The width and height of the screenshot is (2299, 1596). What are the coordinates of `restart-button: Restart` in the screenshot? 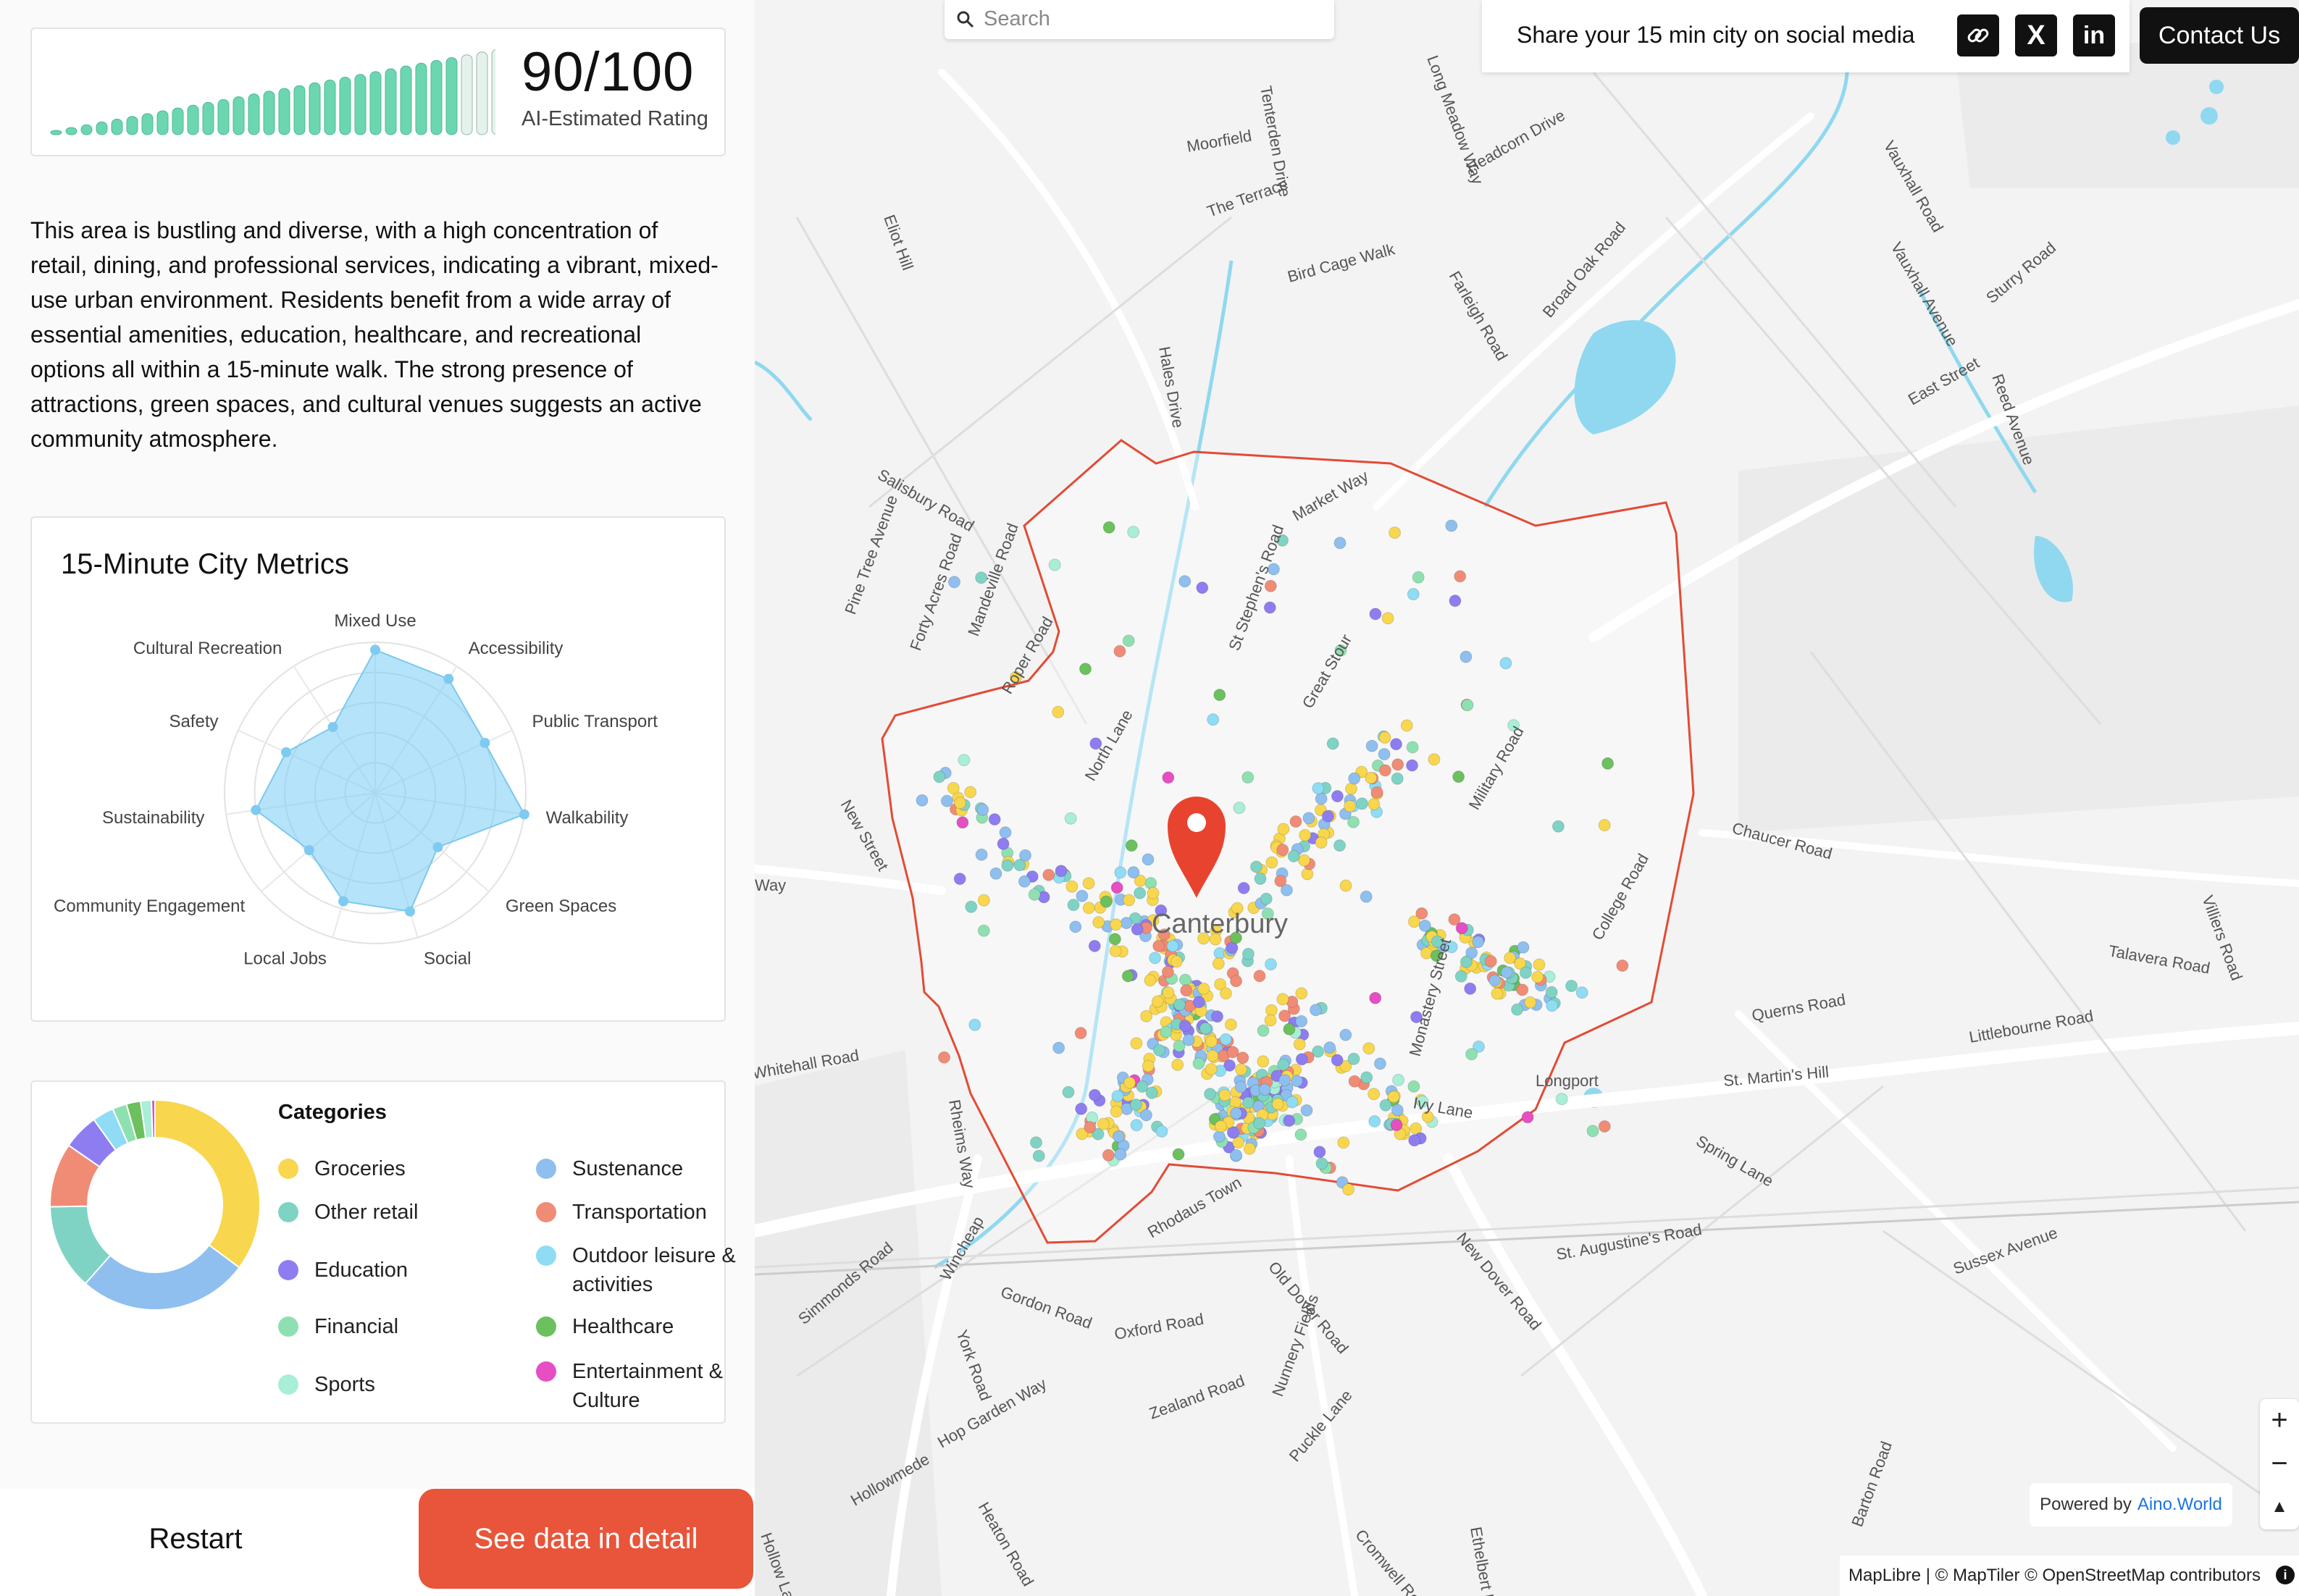 It's located at (195, 1539).